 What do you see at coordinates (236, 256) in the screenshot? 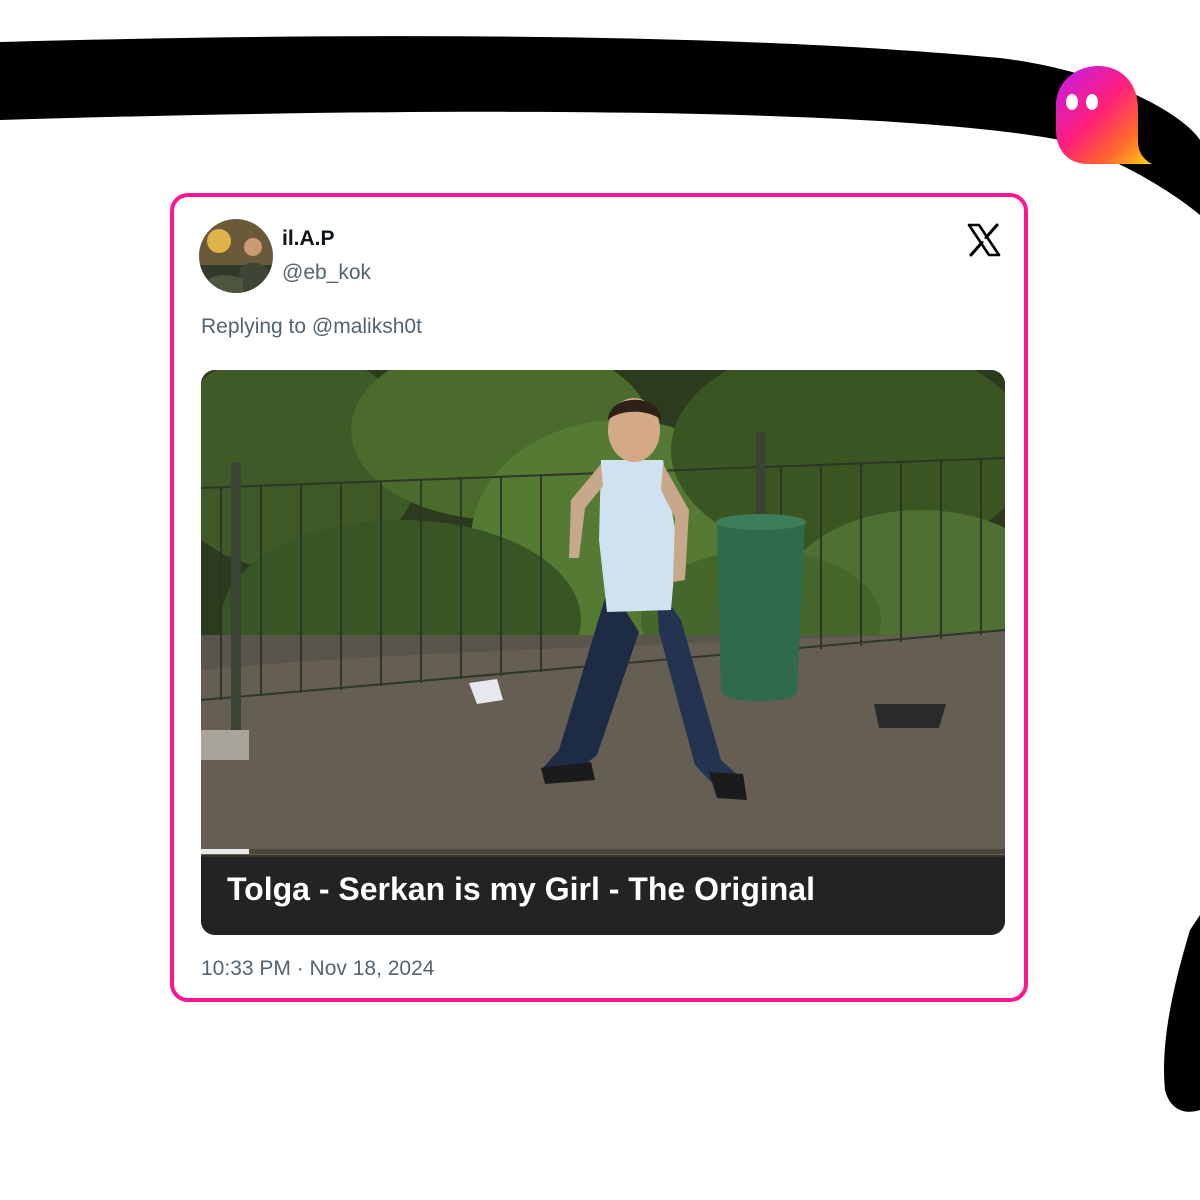
I see `avatar` at bounding box center [236, 256].